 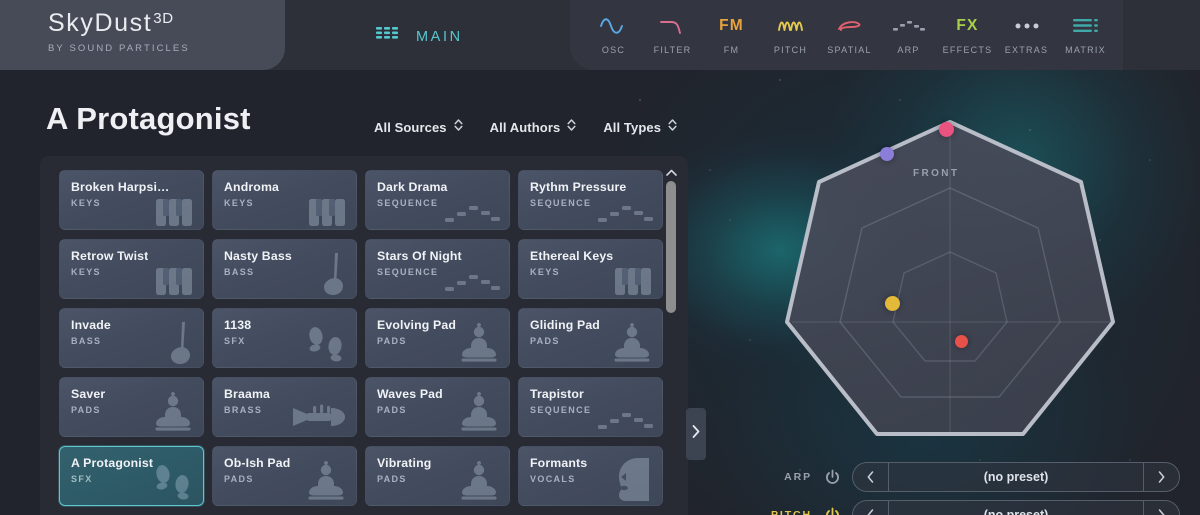 I want to click on preset-card-name: Waves Pad, so click(x=410, y=394).